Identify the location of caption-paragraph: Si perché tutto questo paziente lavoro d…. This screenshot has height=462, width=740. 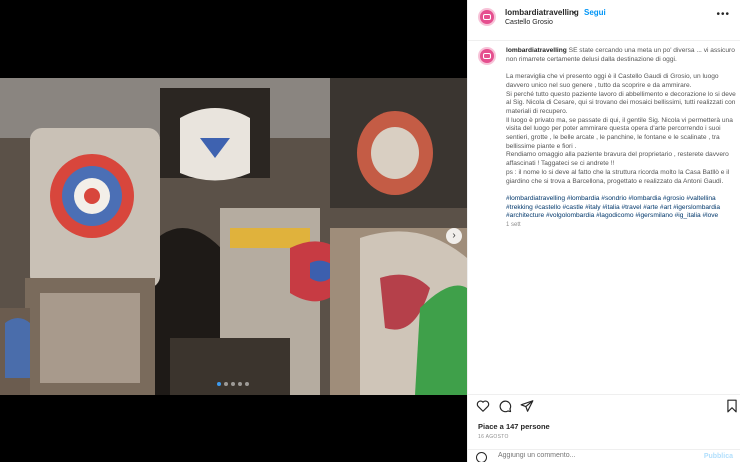
(621, 102).